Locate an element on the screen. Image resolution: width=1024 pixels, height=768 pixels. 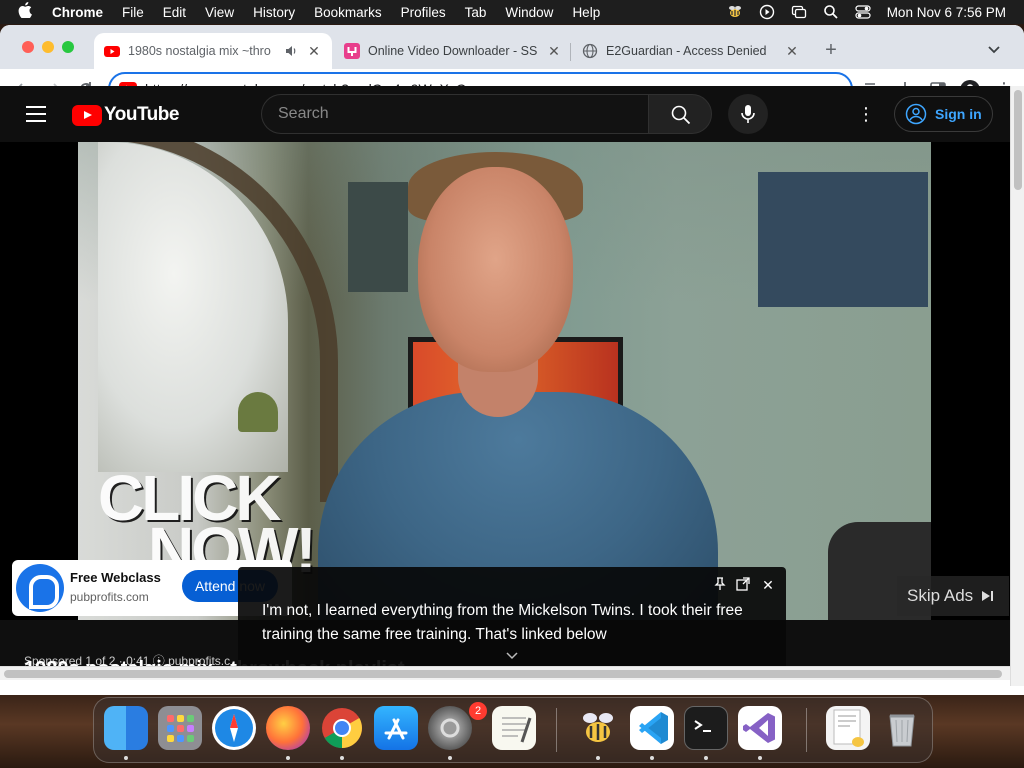
screen-mirroring-icon is located at coordinates (799, 12).